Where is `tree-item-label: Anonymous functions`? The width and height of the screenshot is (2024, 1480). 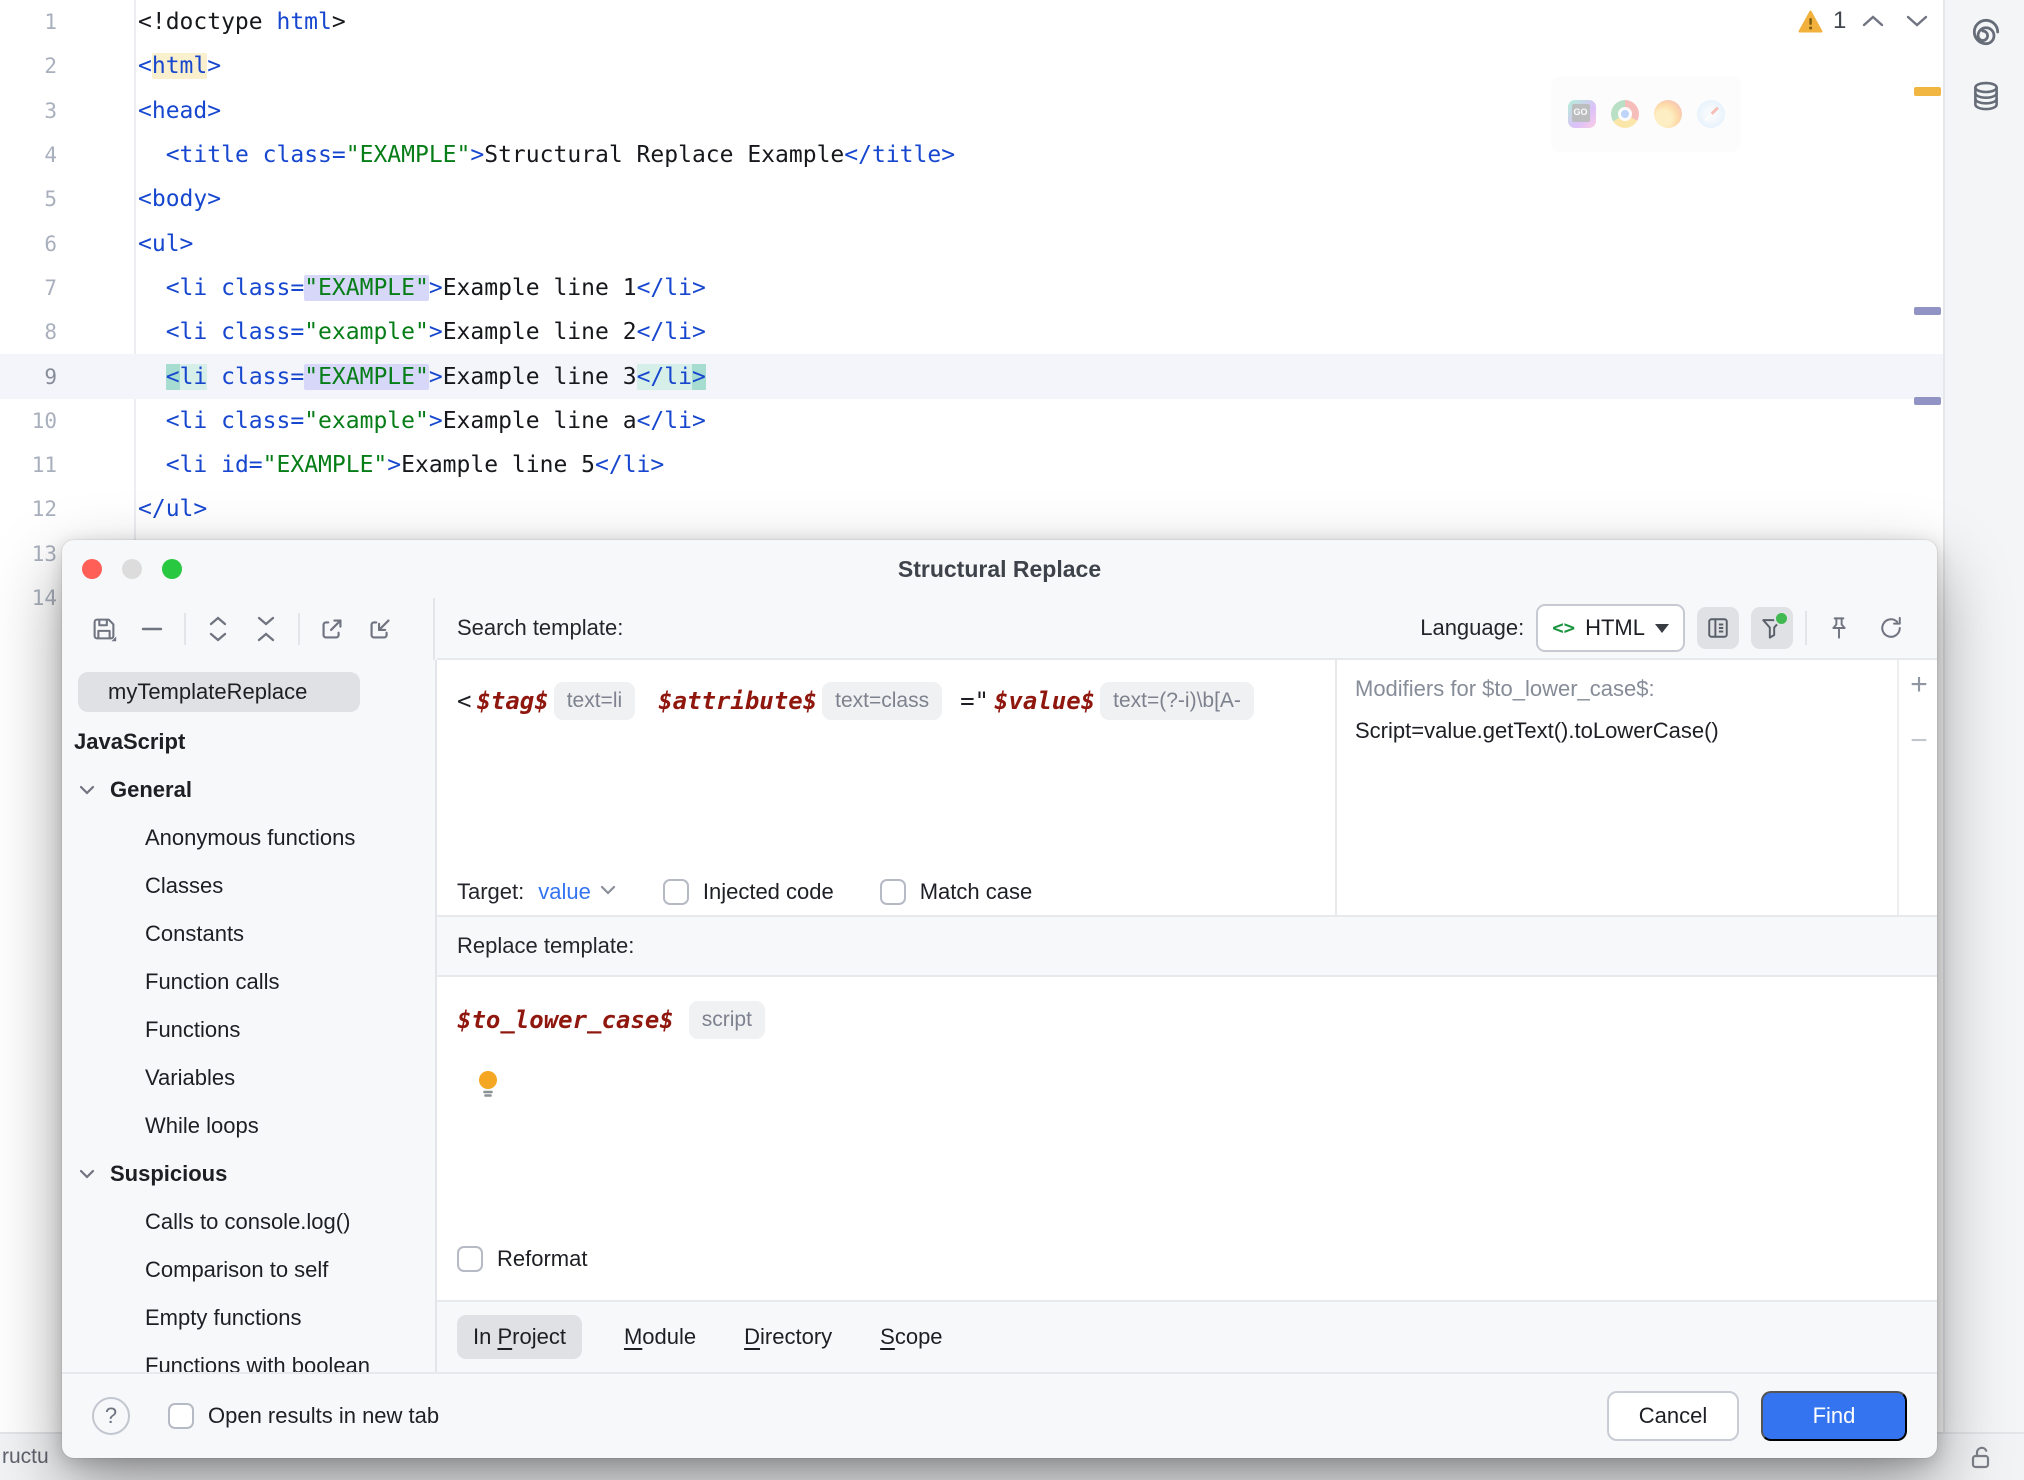 tree-item-label: Anonymous functions is located at coordinates (250, 837).